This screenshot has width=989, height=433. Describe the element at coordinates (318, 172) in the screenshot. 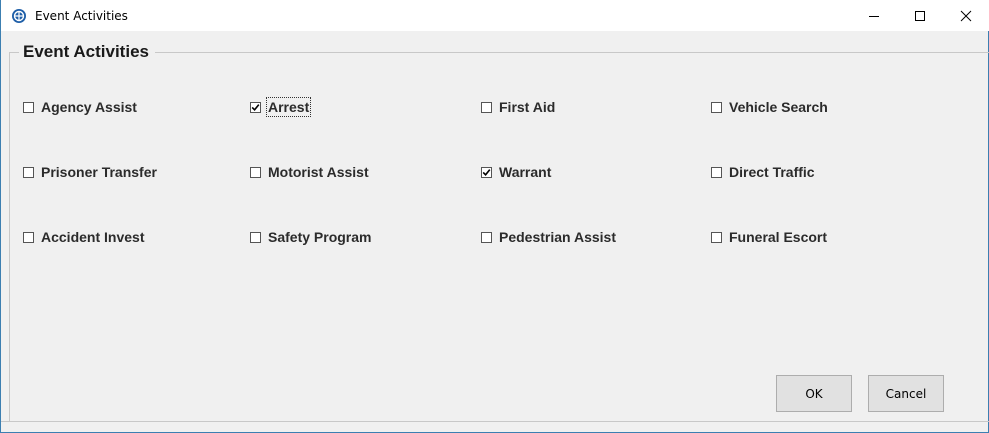

I see `checkbox-label: Motorist Assist` at that location.